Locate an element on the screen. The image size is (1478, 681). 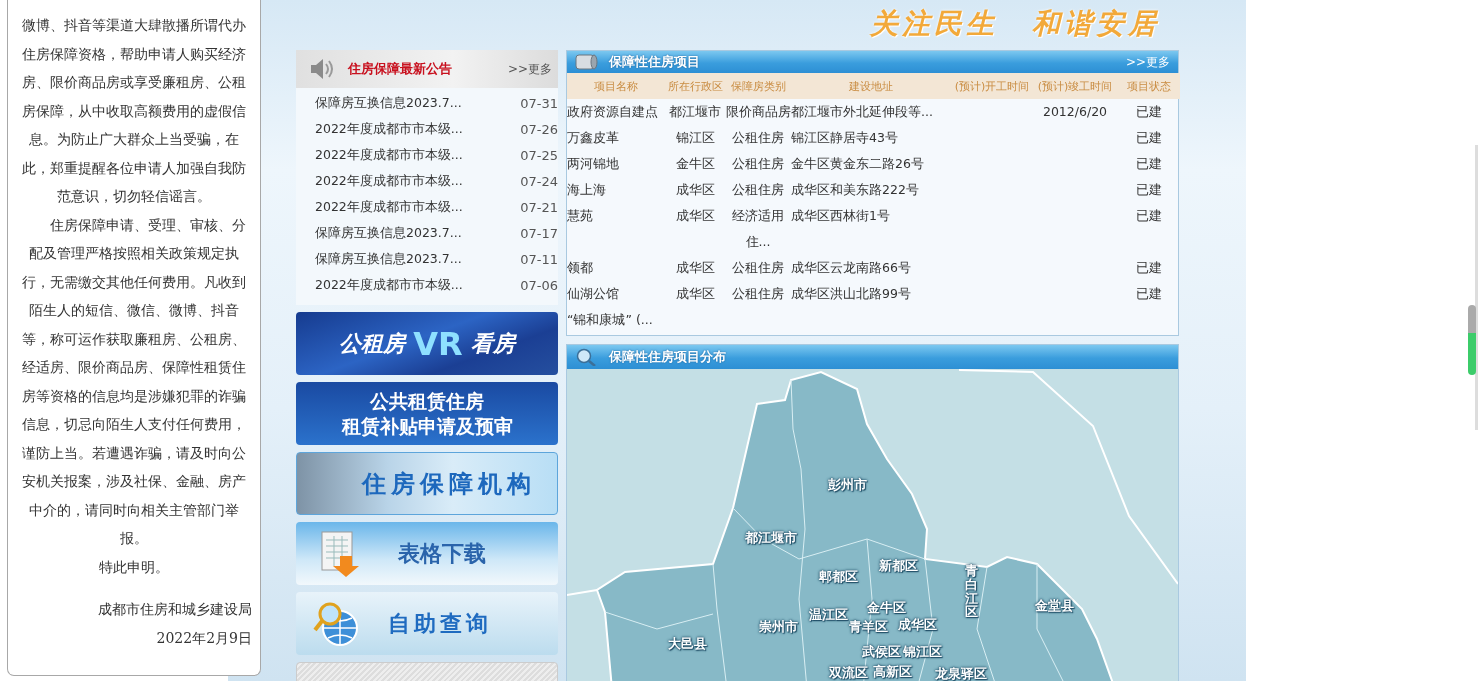
district-label: 崇州市 is located at coordinates (778, 627).